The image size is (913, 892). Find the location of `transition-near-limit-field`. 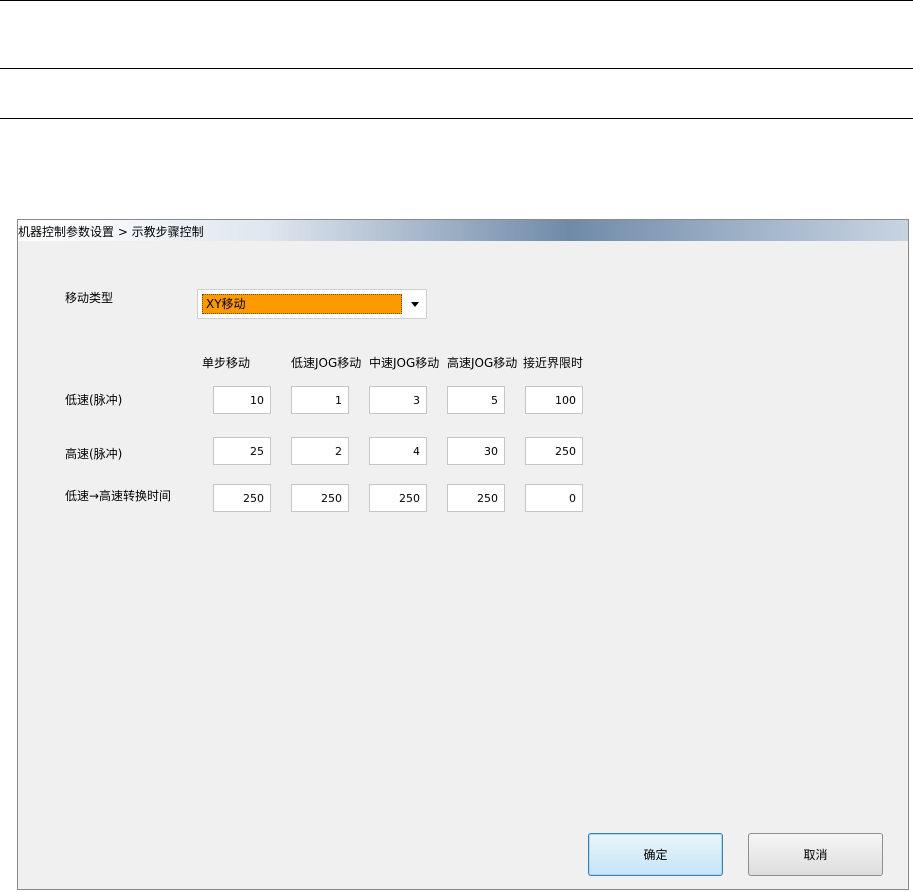

transition-near-limit-field is located at coordinates (554, 498).